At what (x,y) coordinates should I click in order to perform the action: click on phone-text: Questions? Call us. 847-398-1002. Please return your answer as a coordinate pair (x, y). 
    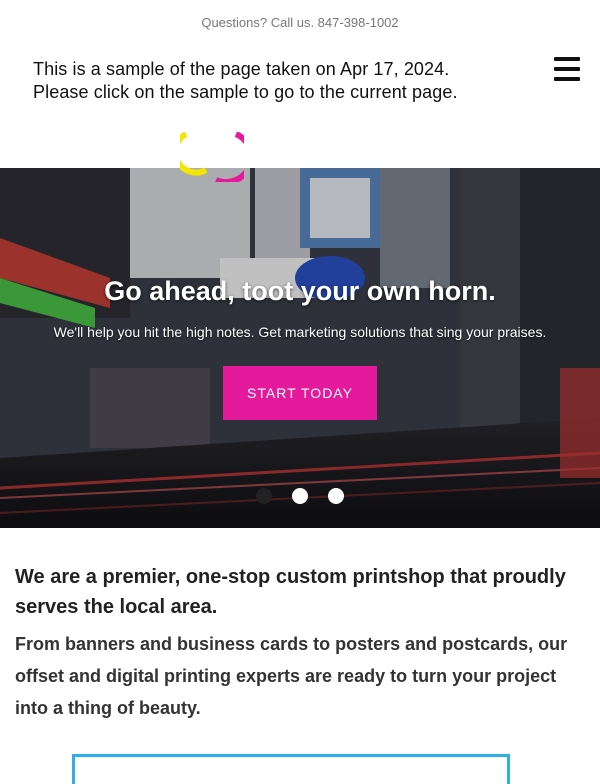
    Looking at the image, I should click on (299, 22).